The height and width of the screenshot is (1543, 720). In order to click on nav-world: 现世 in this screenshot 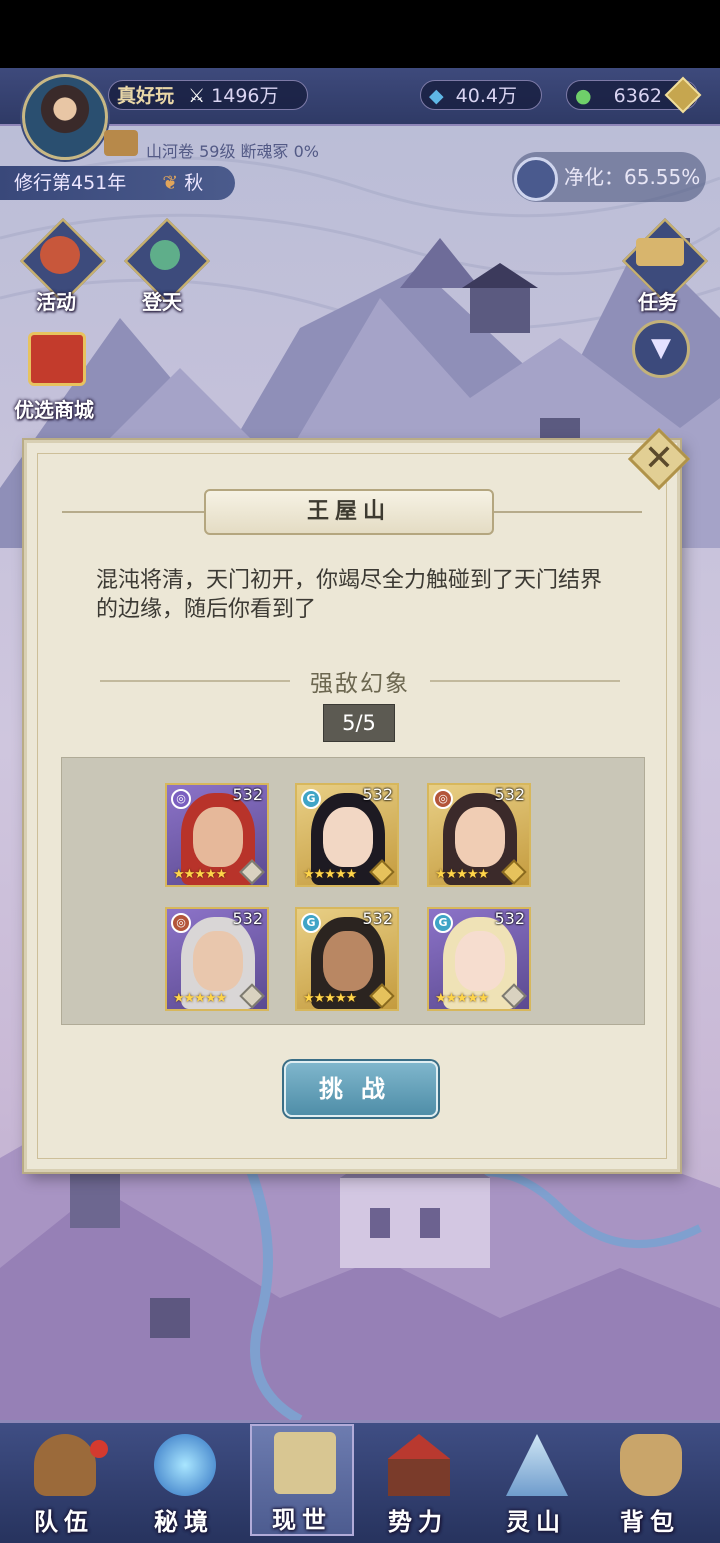, I will do `click(302, 1480)`.